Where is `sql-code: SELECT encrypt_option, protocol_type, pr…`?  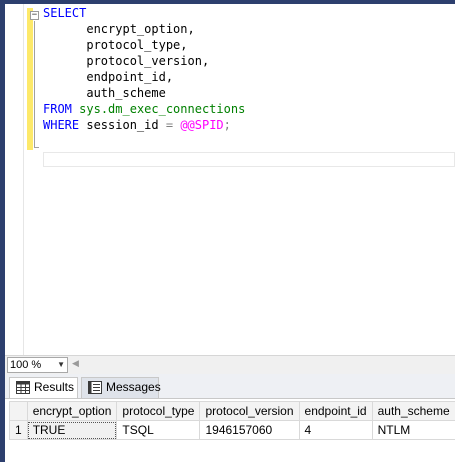 sql-code: SELECT encrypt_option, protocol_type, pr… is located at coordinates (144, 69).